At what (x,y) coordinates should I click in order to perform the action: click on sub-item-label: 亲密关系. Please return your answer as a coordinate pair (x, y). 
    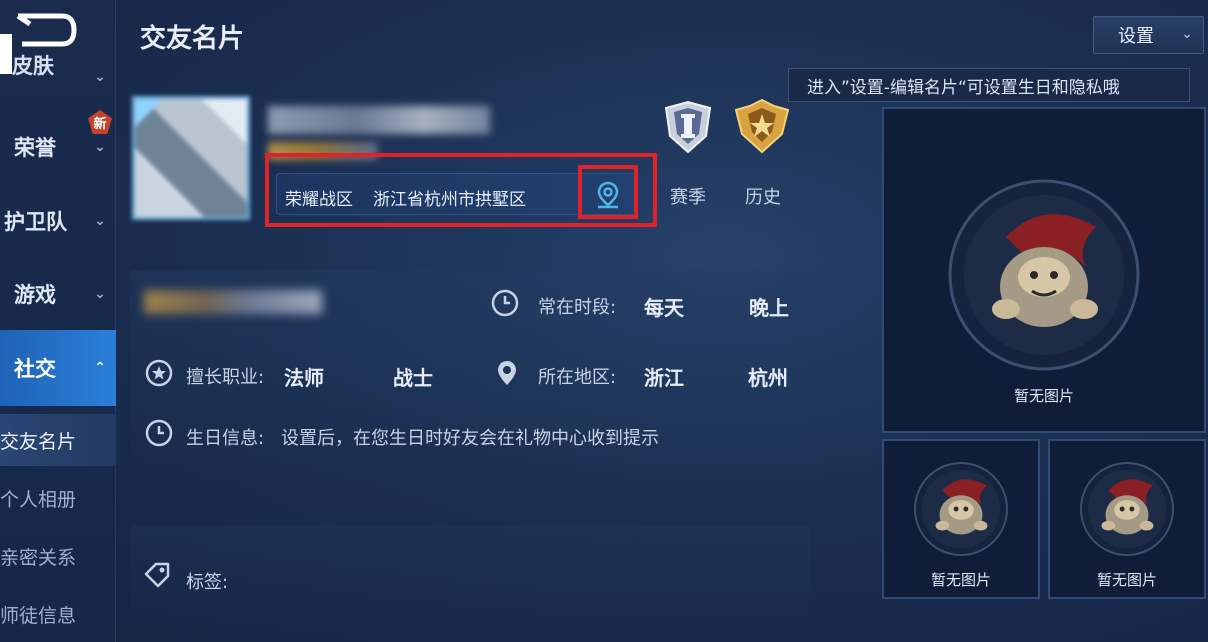
    Looking at the image, I should click on (38, 557).